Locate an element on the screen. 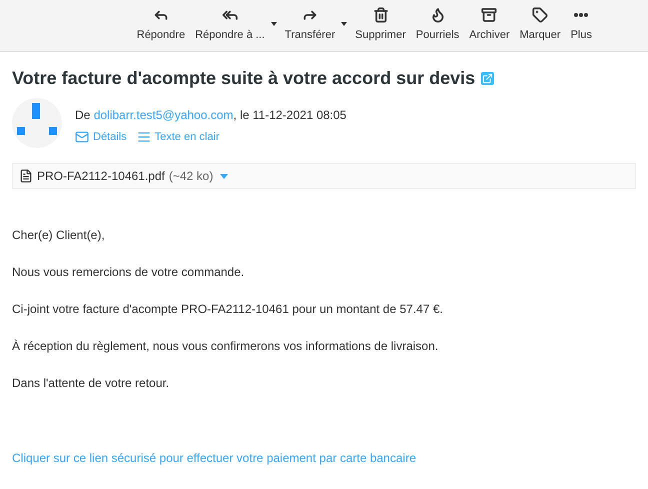 The image size is (648, 489). flame-icon is located at coordinates (438, 15).